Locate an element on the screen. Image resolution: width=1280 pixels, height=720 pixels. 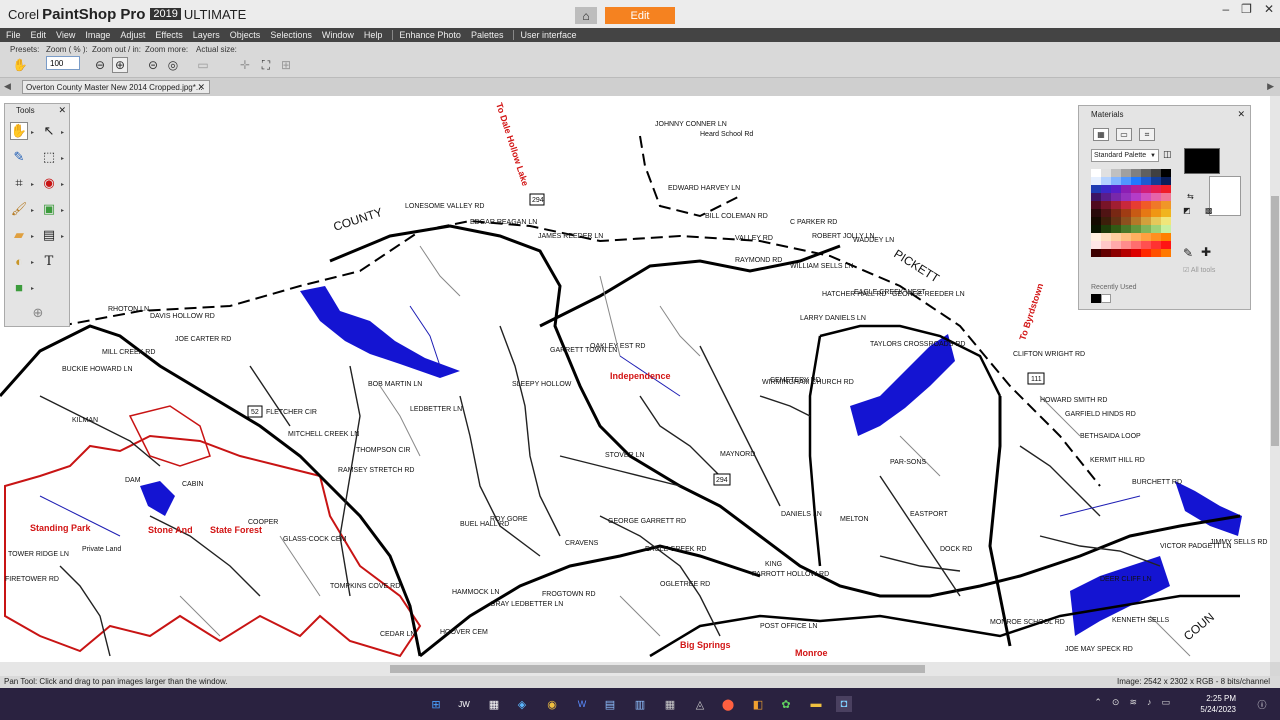
horizontal-scroll-thumb is located at coordinates (657, 669).